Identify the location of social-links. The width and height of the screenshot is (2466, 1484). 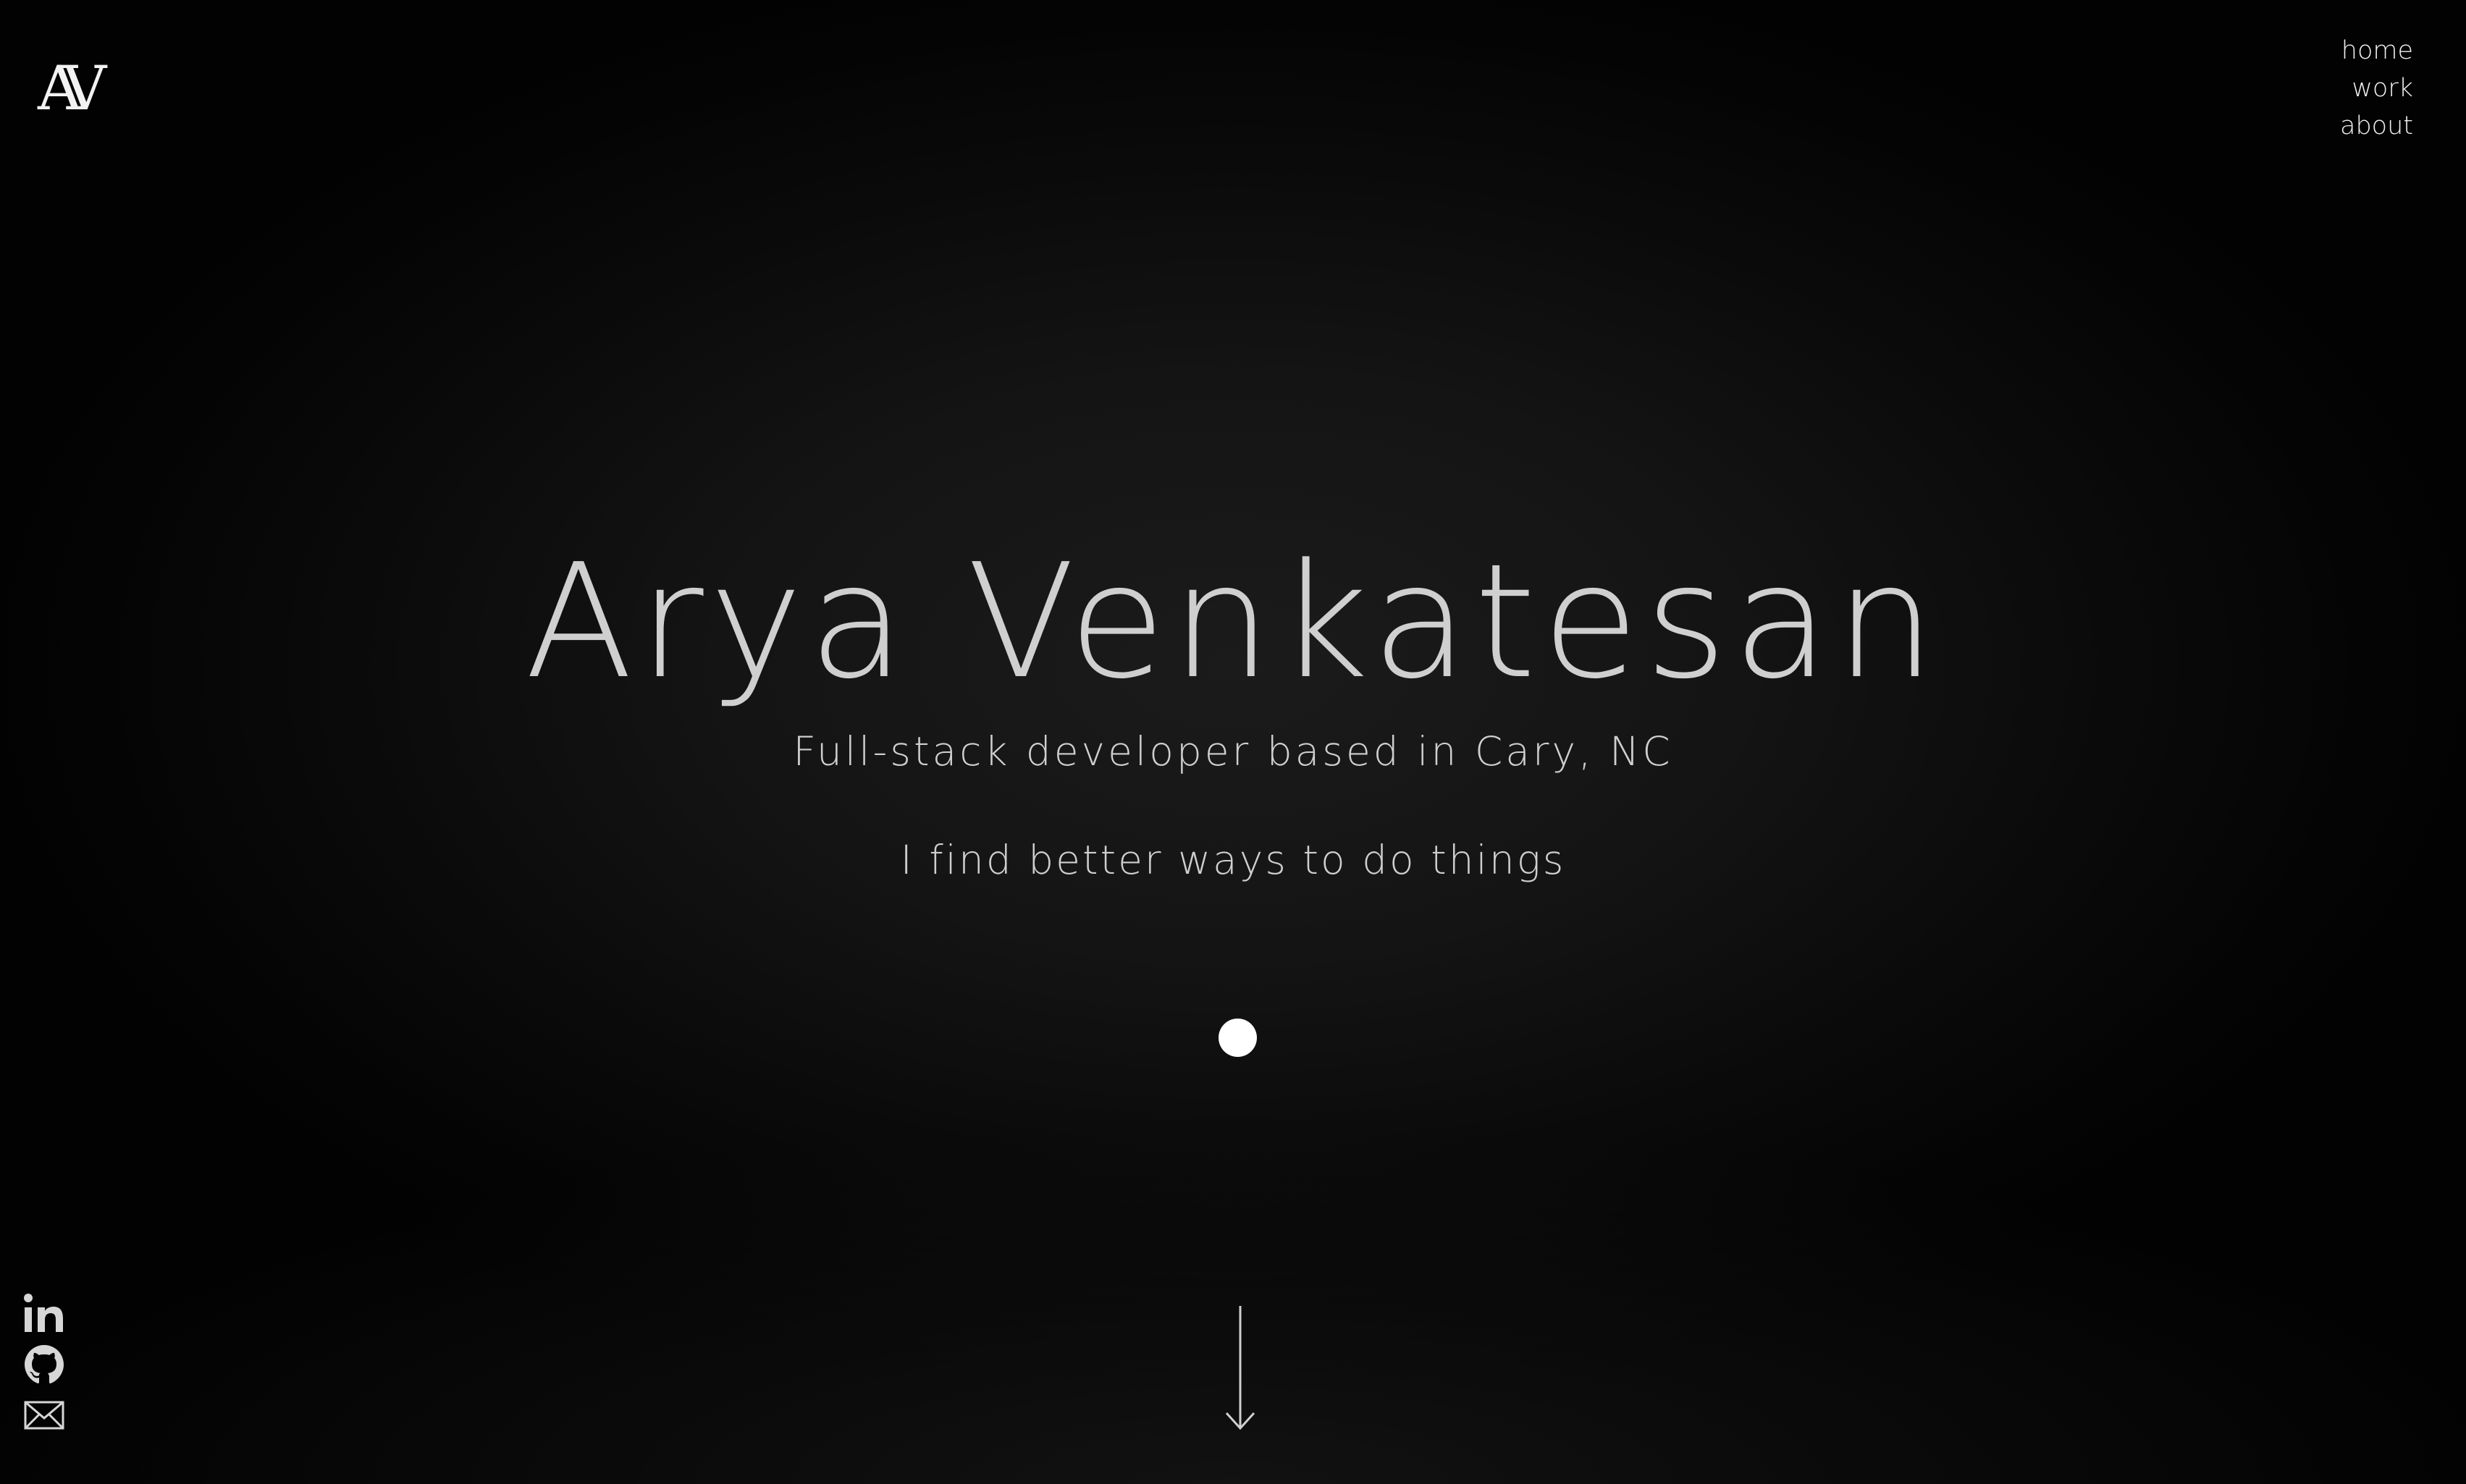
(45, 1369).